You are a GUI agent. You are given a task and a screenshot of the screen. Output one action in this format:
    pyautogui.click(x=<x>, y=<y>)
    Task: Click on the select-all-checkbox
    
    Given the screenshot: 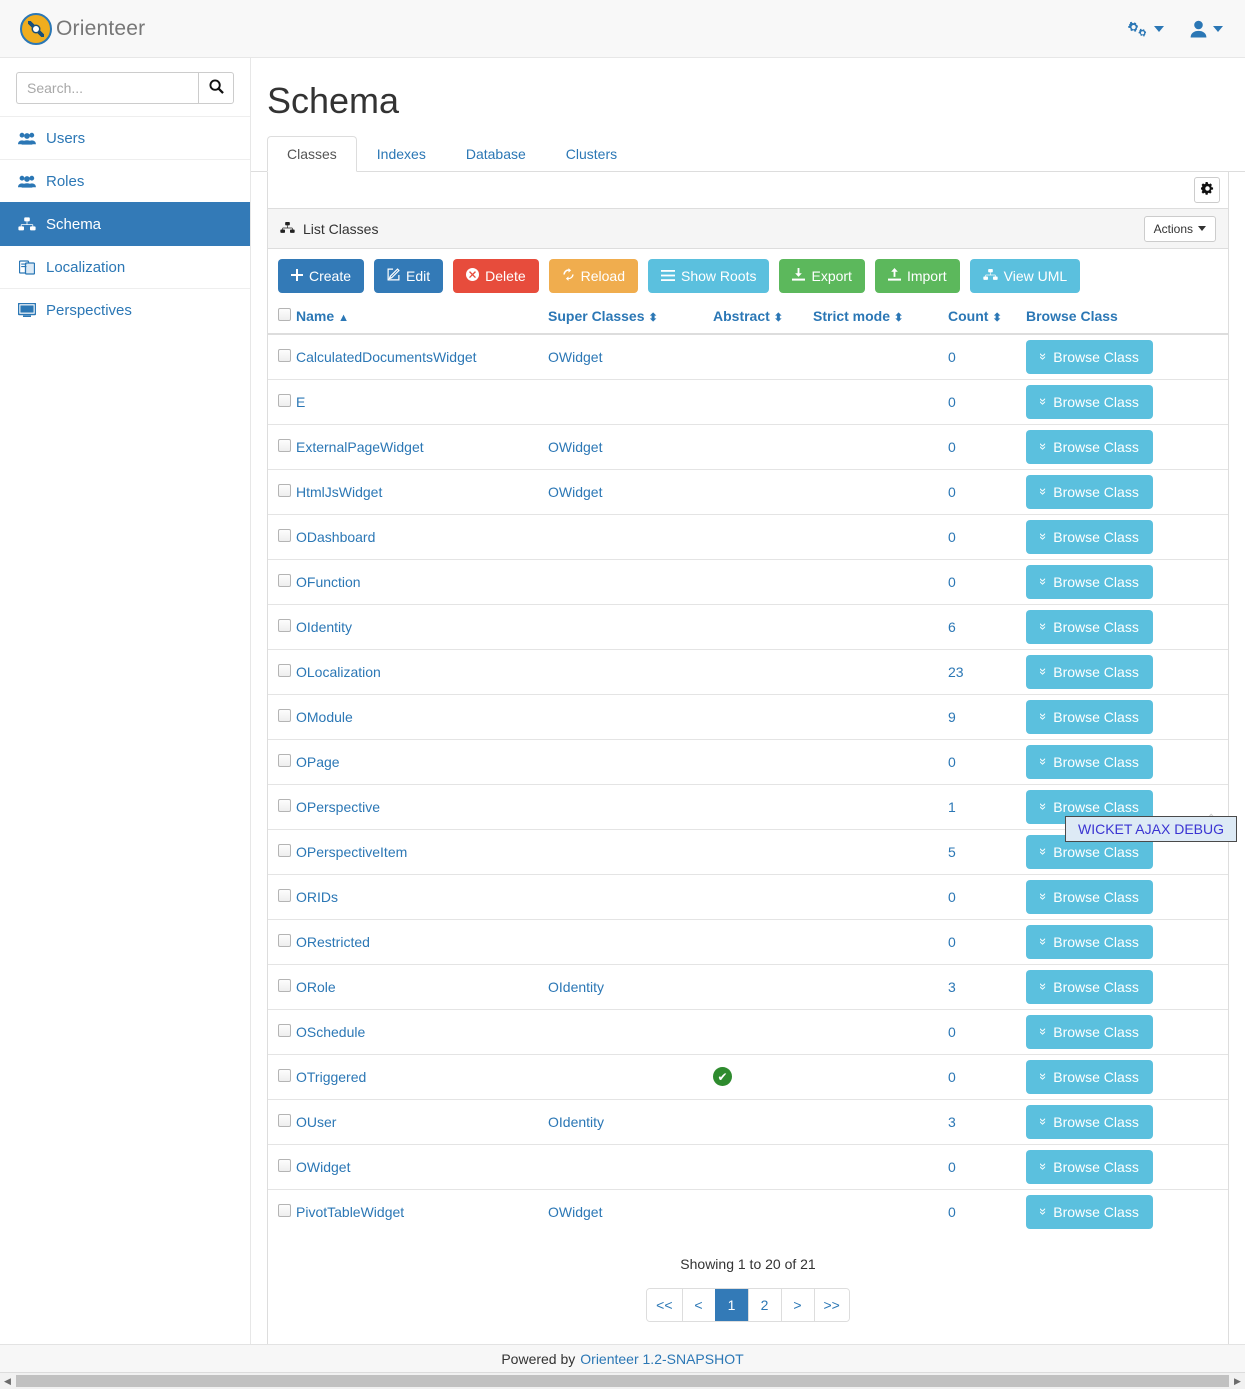 What is the action you would take?
    pyautogui.click(x=284, y=314)
    